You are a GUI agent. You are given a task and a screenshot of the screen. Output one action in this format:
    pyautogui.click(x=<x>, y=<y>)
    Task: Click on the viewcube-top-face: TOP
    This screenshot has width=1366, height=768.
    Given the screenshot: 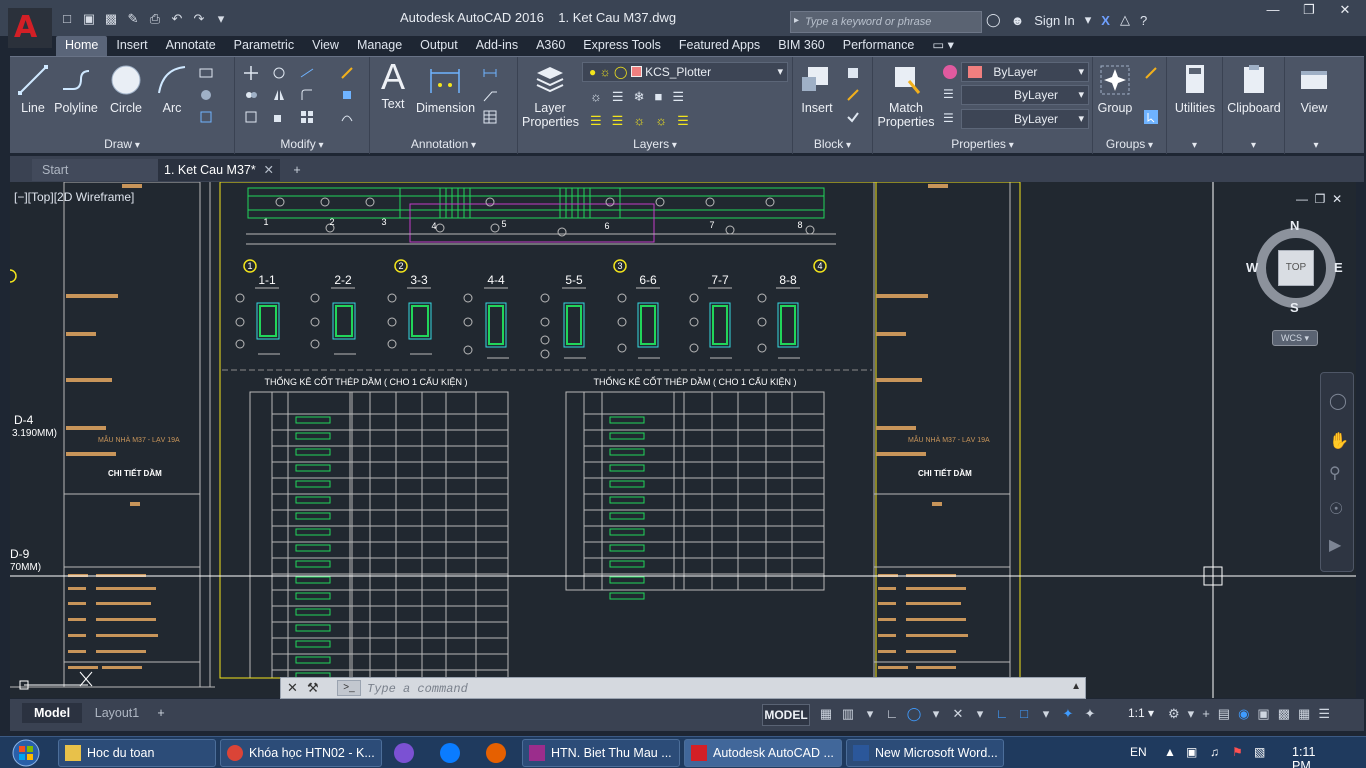 What is the action you would take?
    pyautogui.click(x=1296, y=268)
    